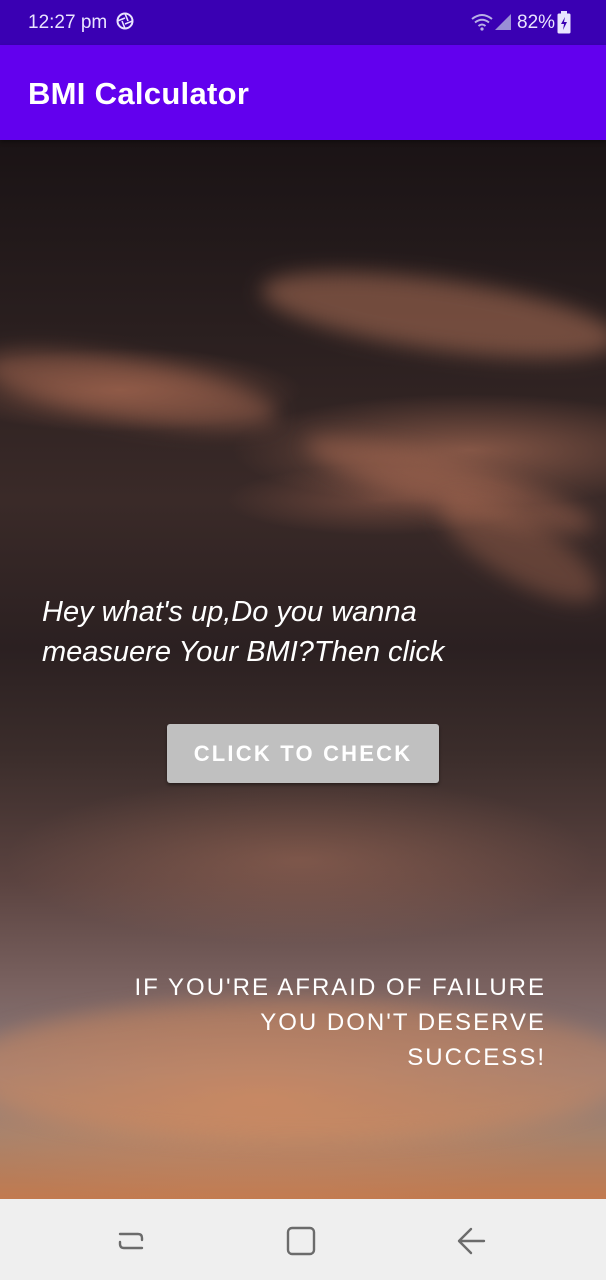 The image size is (606, 1280). Describe the element at coordinates (243, 652) in the screenshot. I see `hint-line-2: measuere Your BMI?Then click` at that location.